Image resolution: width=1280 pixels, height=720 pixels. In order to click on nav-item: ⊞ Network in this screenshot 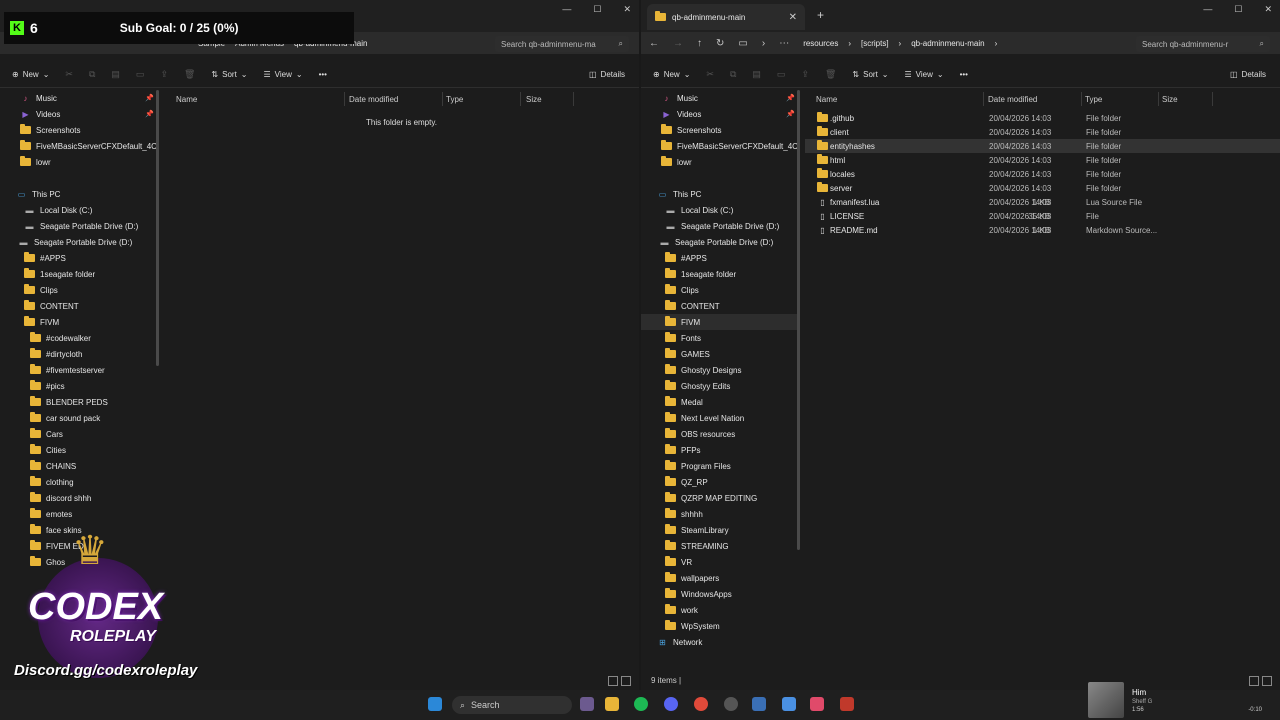, I will do `click(720, 642)`.